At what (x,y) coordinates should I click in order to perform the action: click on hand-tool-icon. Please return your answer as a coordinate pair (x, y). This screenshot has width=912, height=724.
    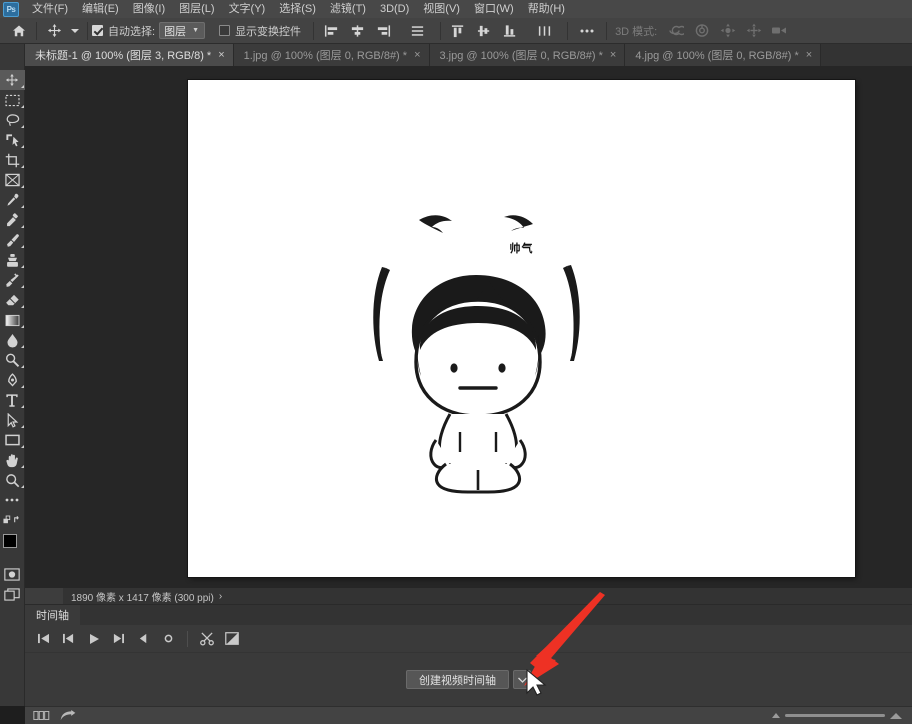
    Looking at the image, I should click on (12, 460).